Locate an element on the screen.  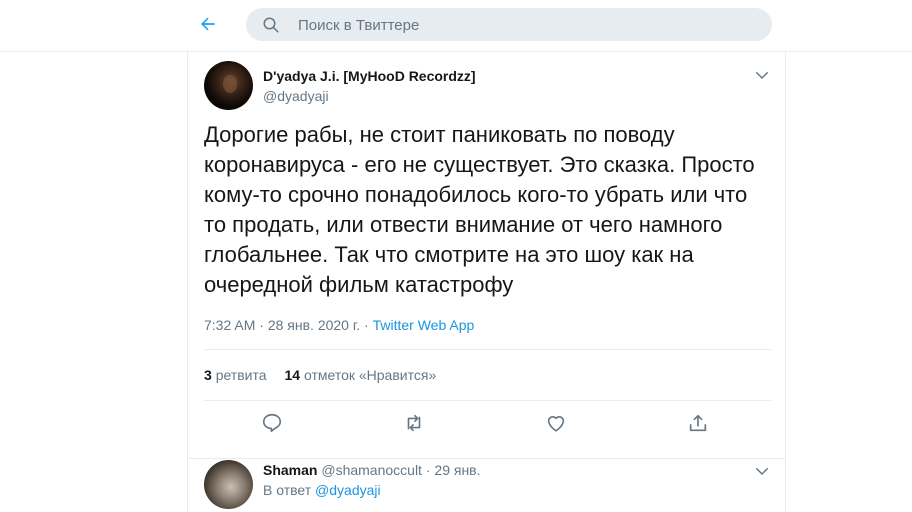
back-arrow-icon is located at coordinates (208, 24).